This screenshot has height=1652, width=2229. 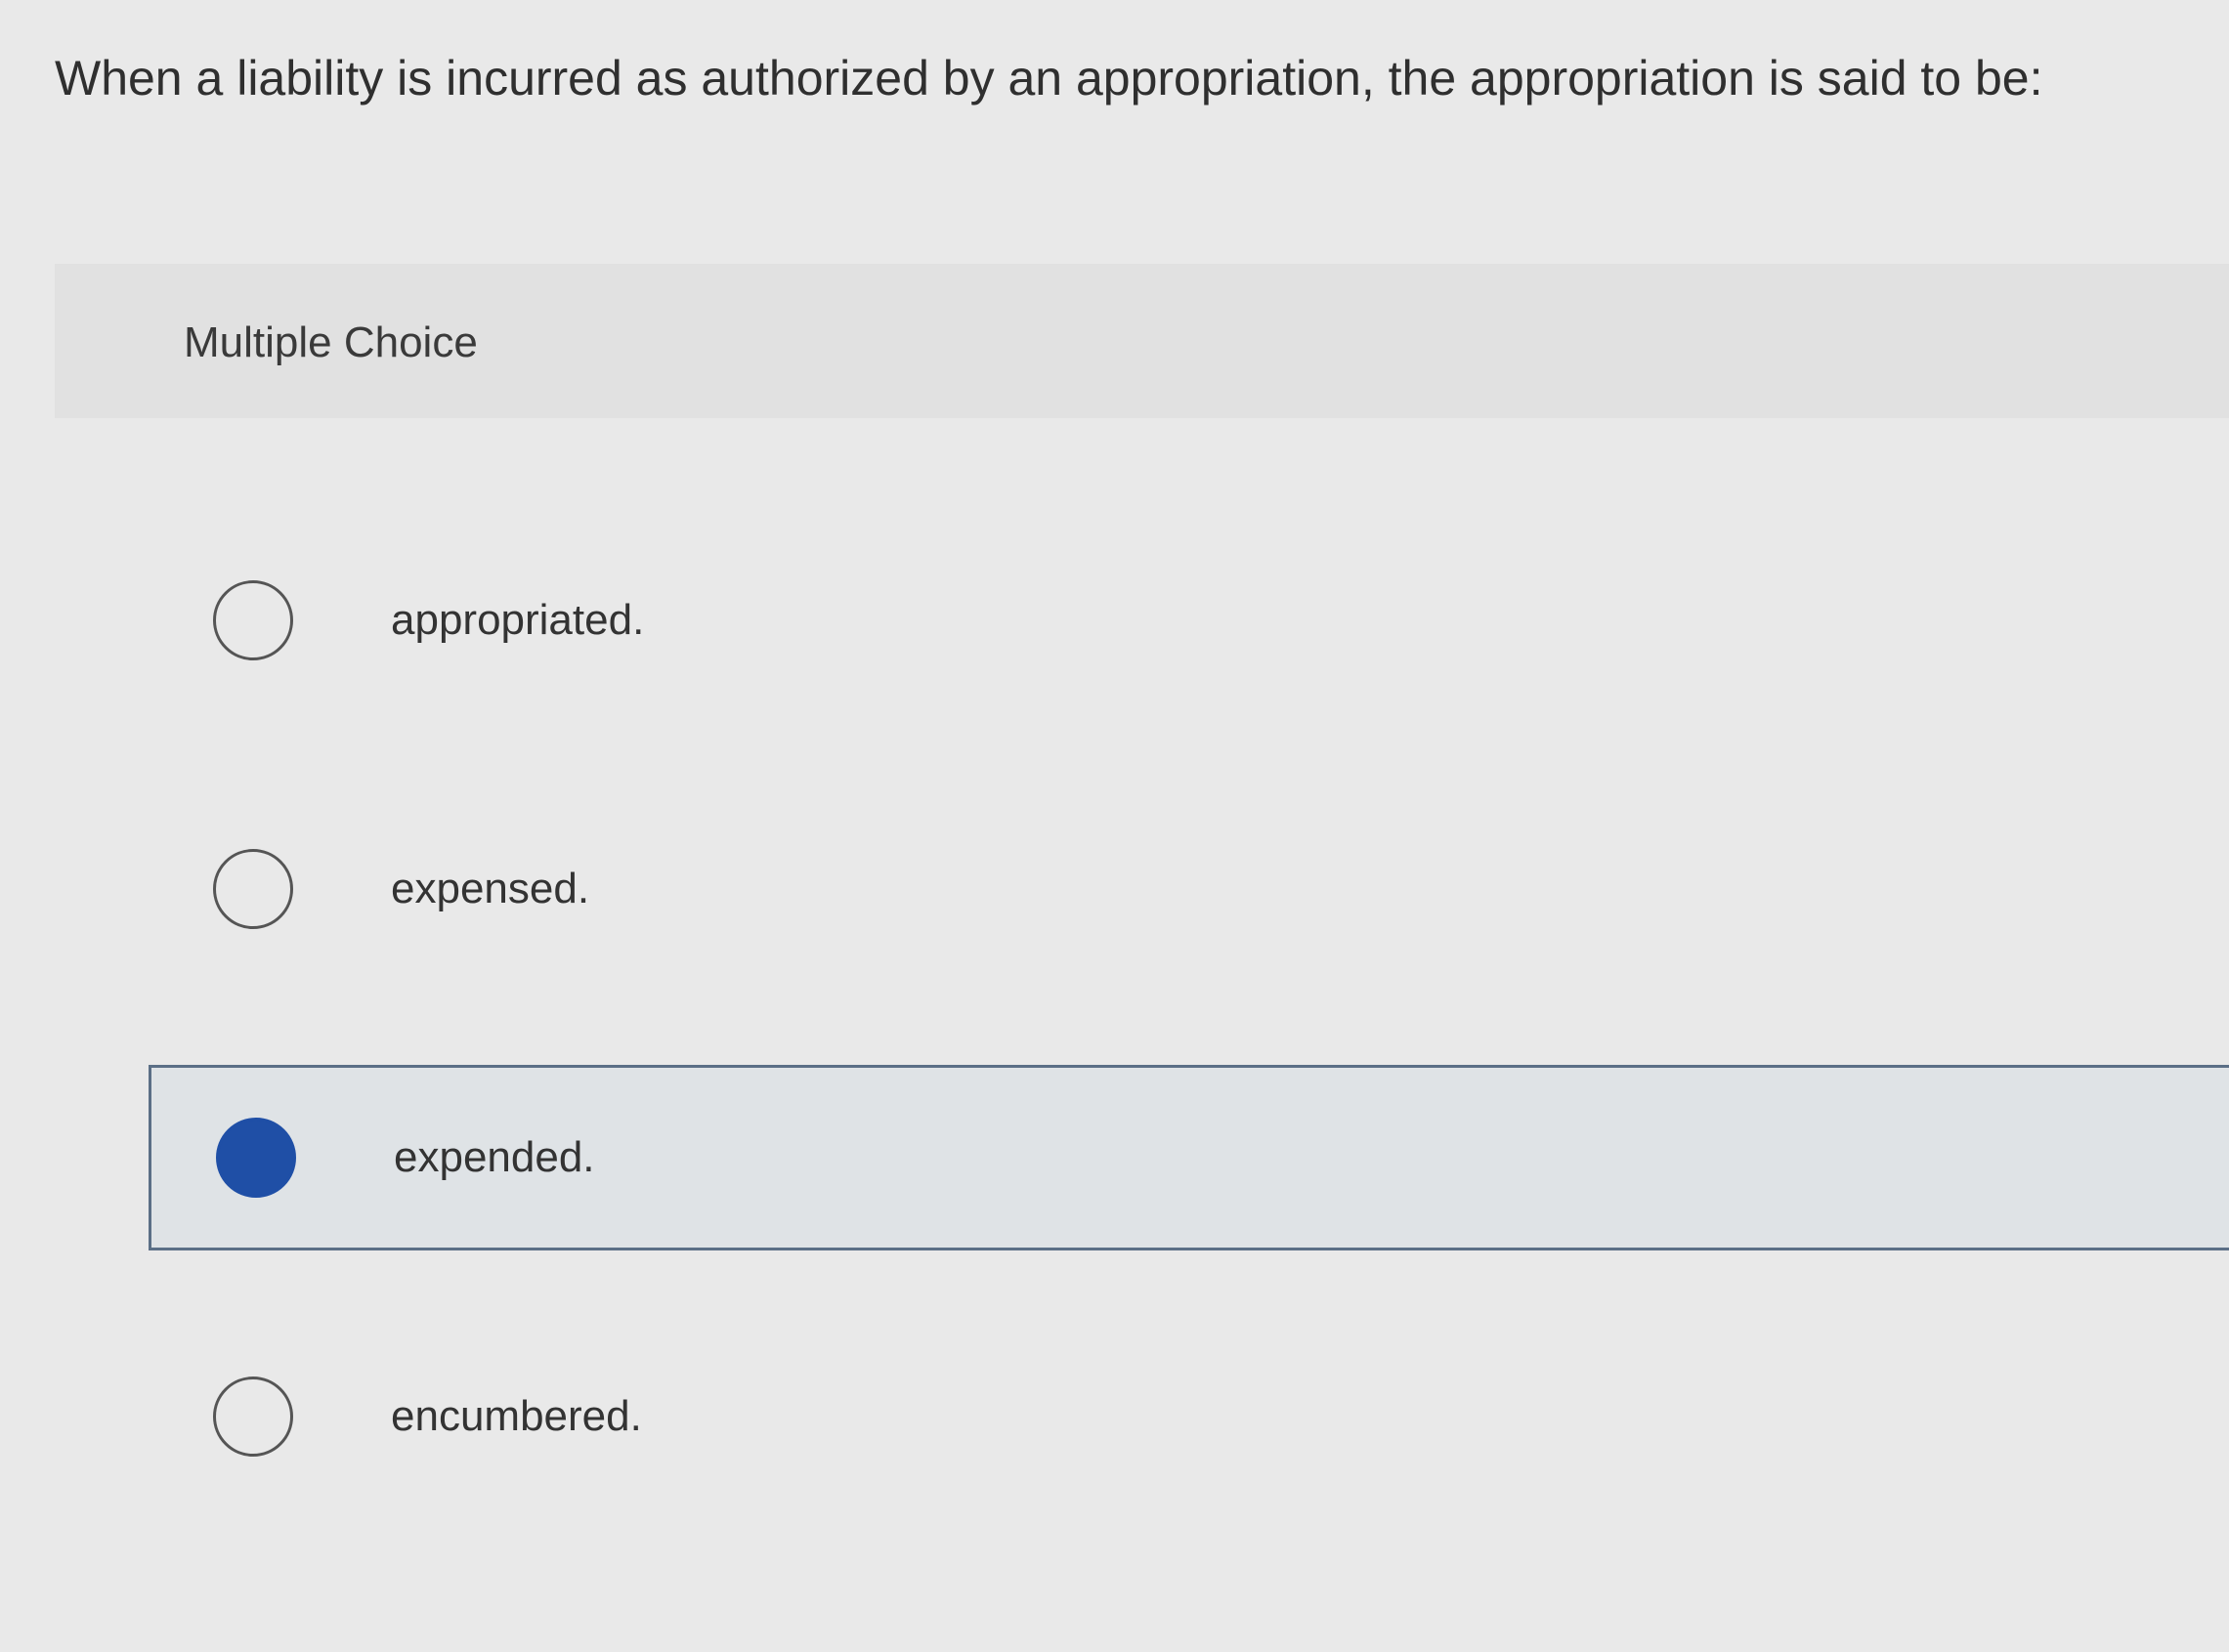 What do you see at coordinates (331, 342) in the screenshot?
I see `multiple-choice-label: Multiple Choice` at bounding box center [331, 342].